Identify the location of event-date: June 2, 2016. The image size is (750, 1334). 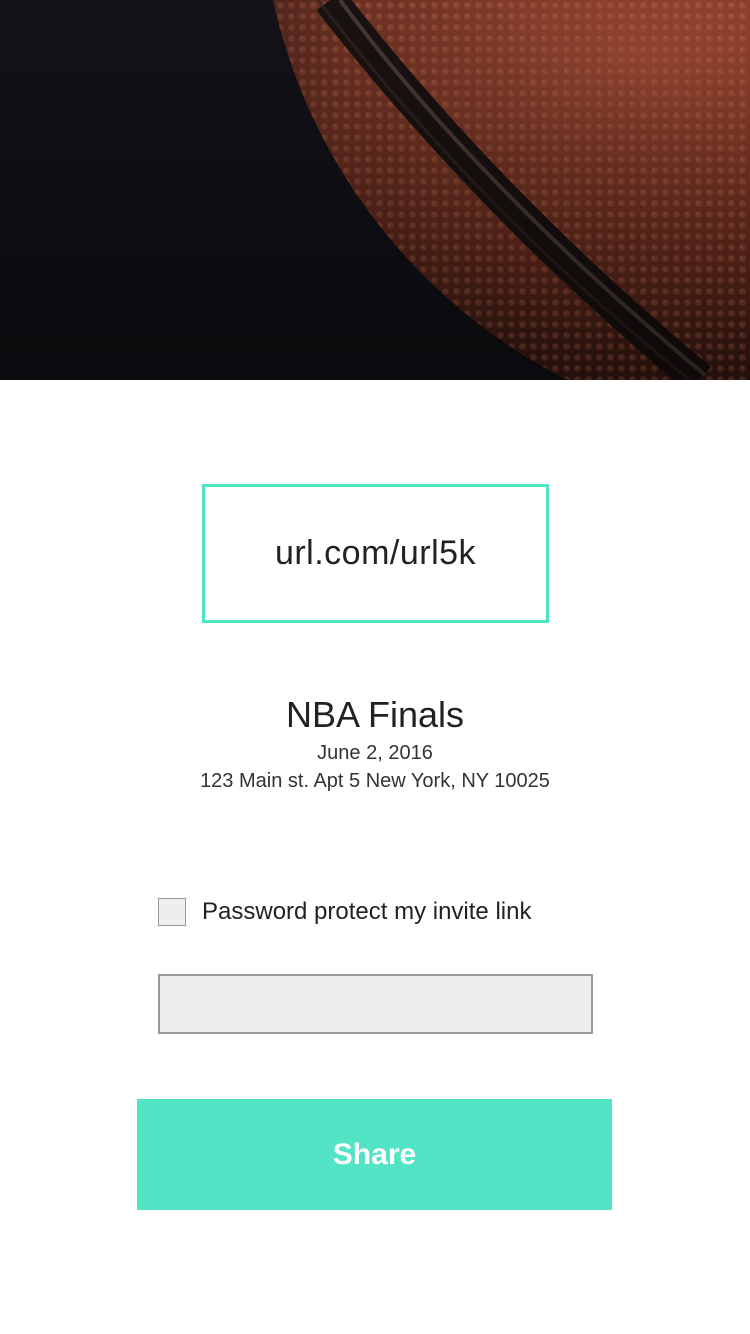
(375, 753).